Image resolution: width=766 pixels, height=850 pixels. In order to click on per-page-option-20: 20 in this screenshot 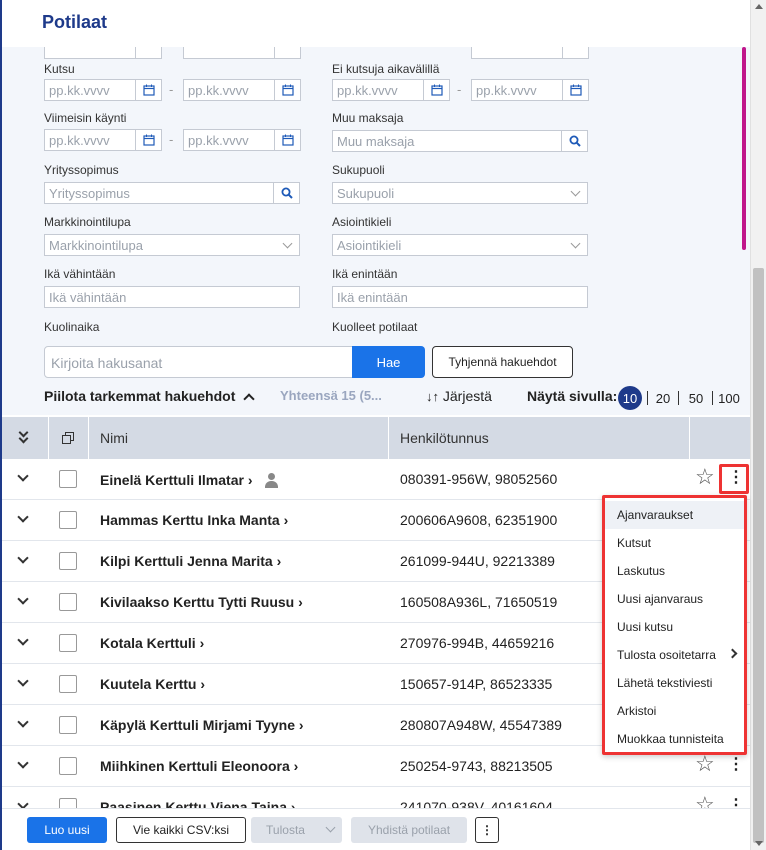, I will do `click(663, 398)`.